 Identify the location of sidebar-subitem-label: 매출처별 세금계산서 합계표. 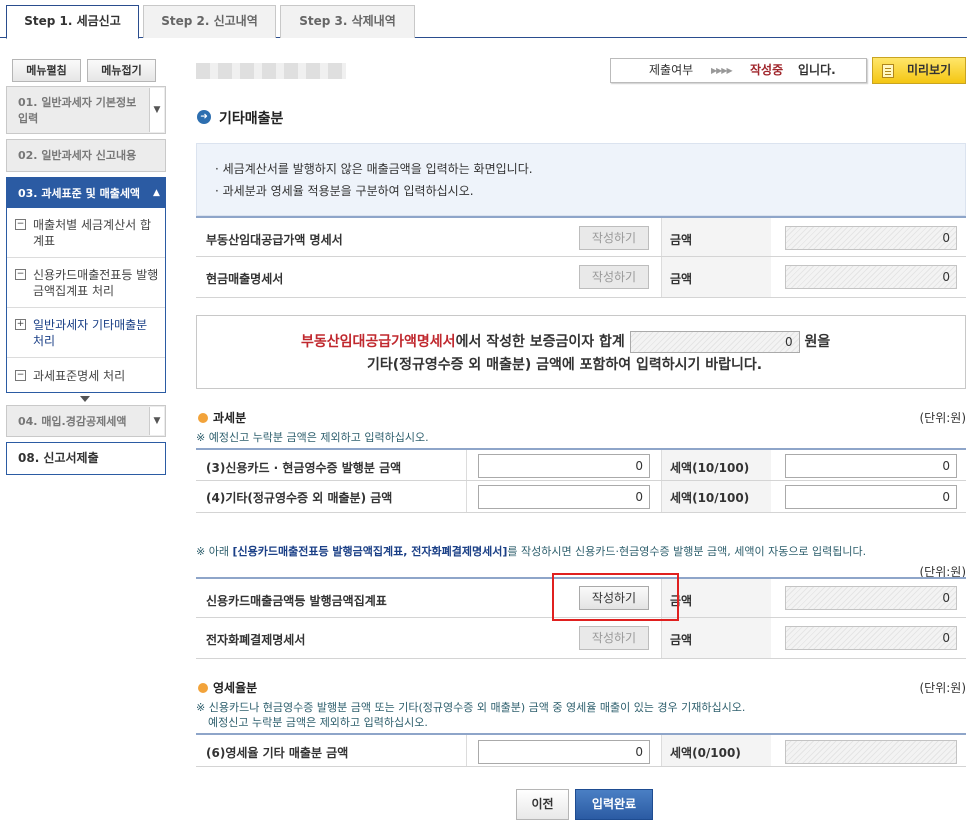
(92, 233).